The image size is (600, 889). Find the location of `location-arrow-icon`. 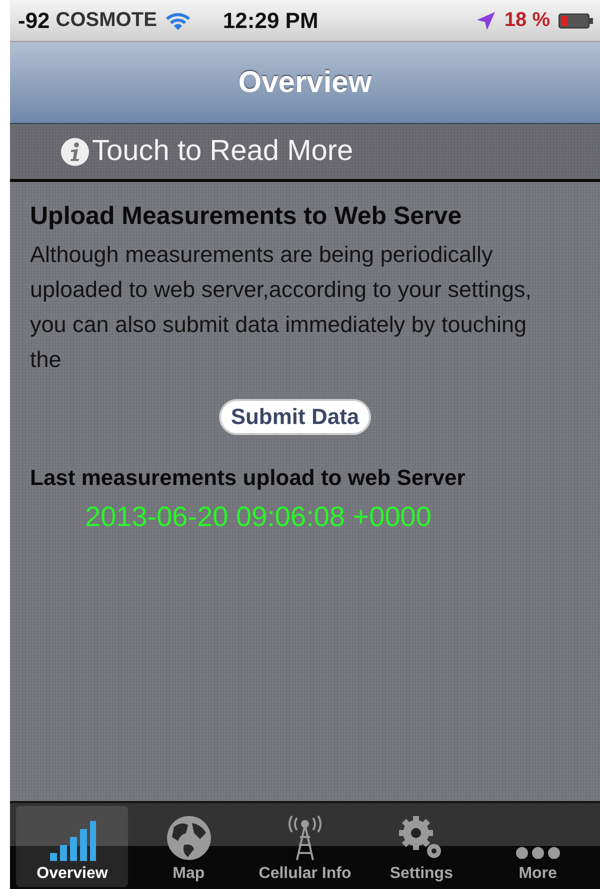

location-arrow-icon is located at coordinates (486, 20).